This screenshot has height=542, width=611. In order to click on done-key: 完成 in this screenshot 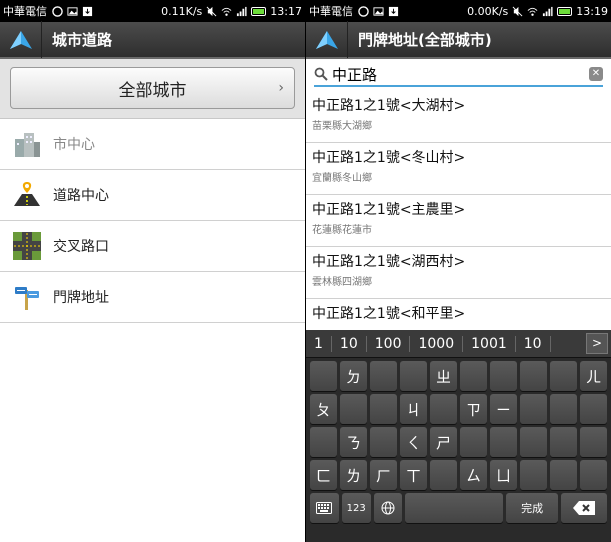, I will do `click(532, 508)`.